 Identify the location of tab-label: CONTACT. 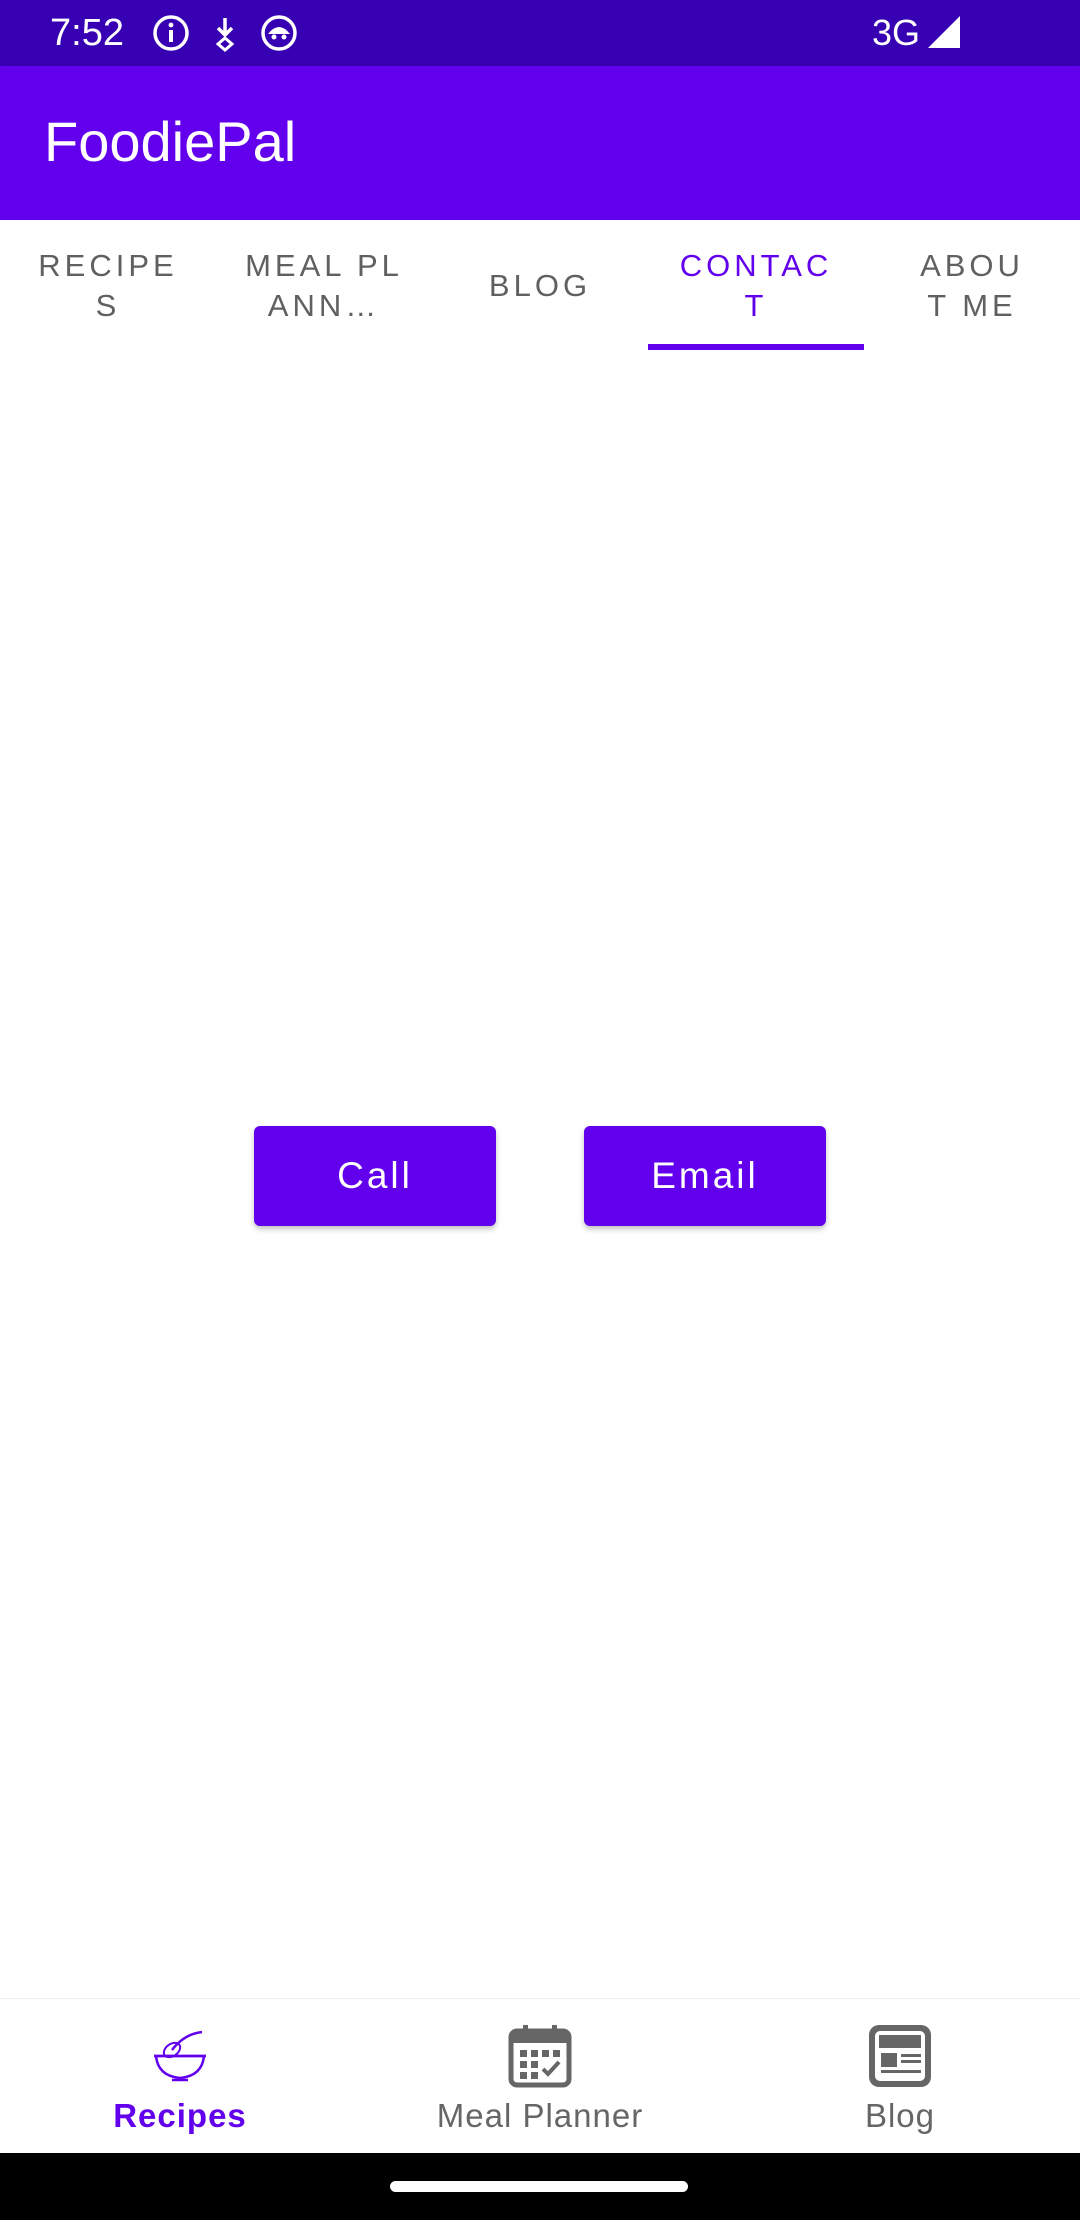
(756, 285).